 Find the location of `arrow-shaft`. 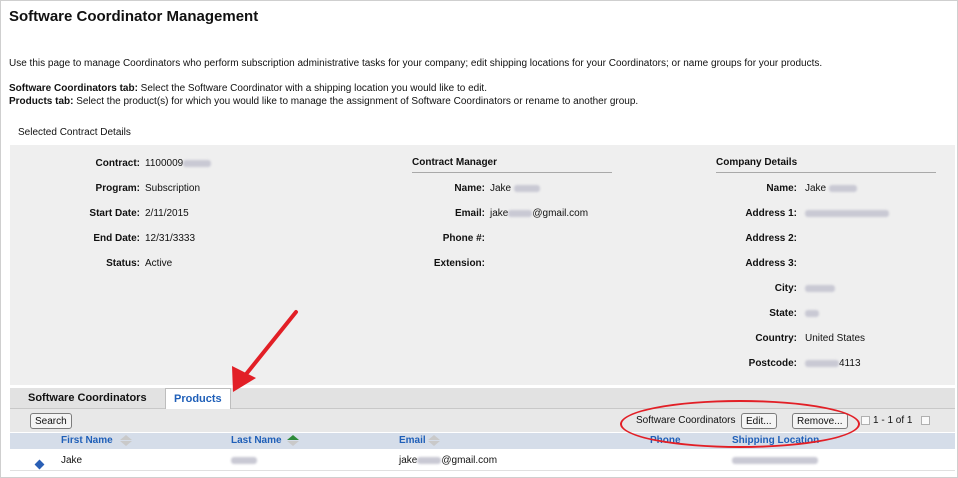

arrow-shaft is located at coordinates (269, 345).